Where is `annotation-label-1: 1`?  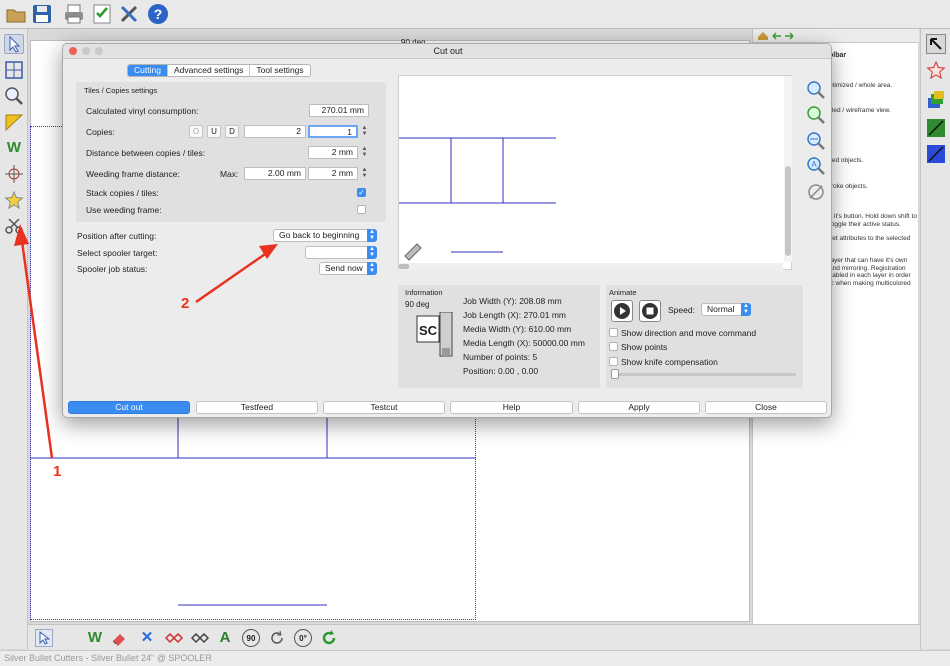
annotation-label-1: 1 is located at coordinates (57, 471).